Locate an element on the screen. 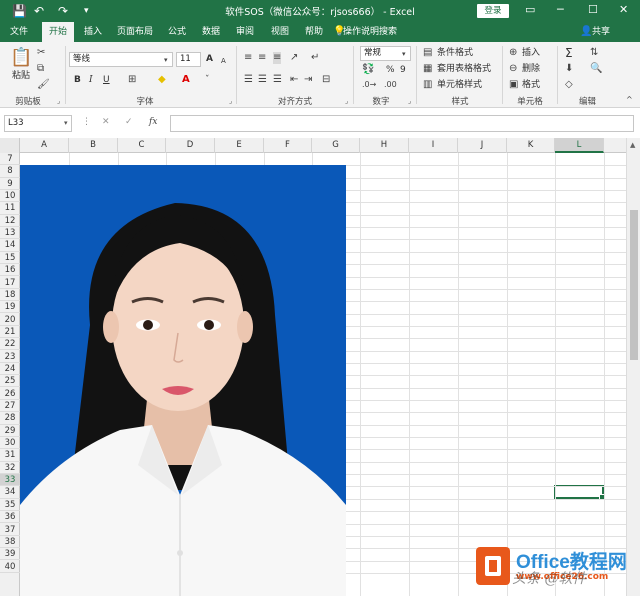  row-header-22: 22 is located at coordinates (10, 344).